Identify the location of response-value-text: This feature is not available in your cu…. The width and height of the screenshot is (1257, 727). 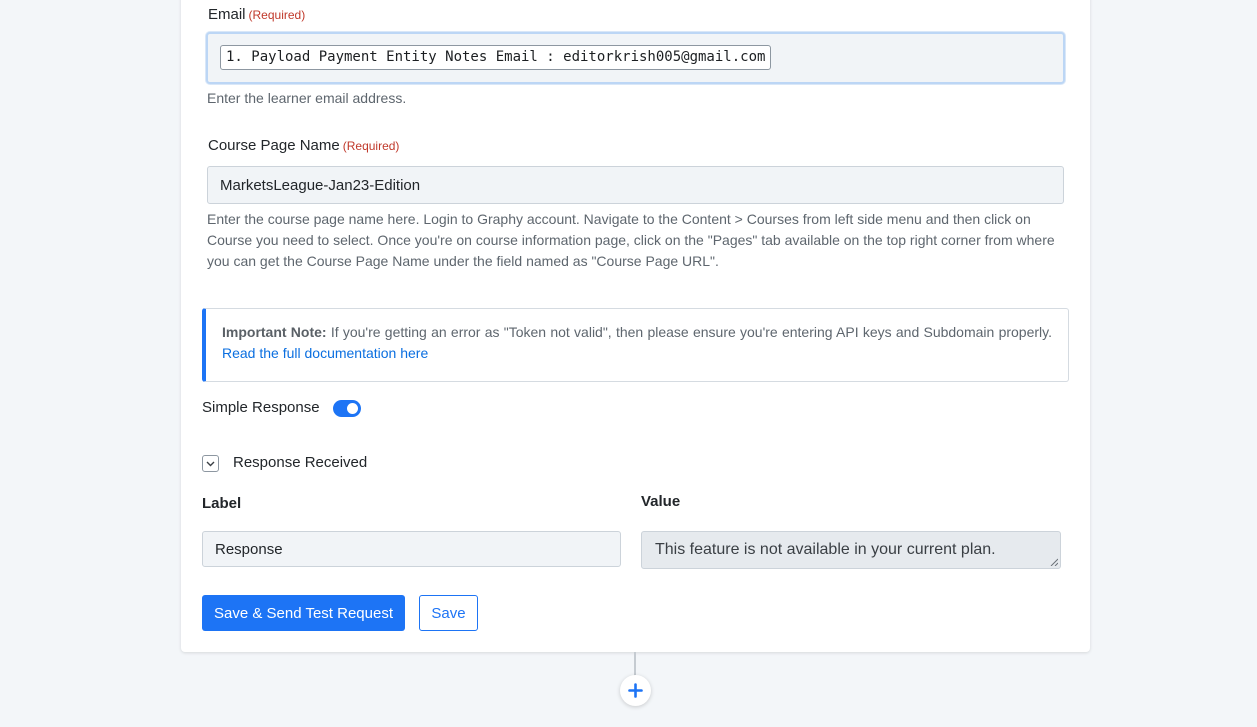
(825, 549).